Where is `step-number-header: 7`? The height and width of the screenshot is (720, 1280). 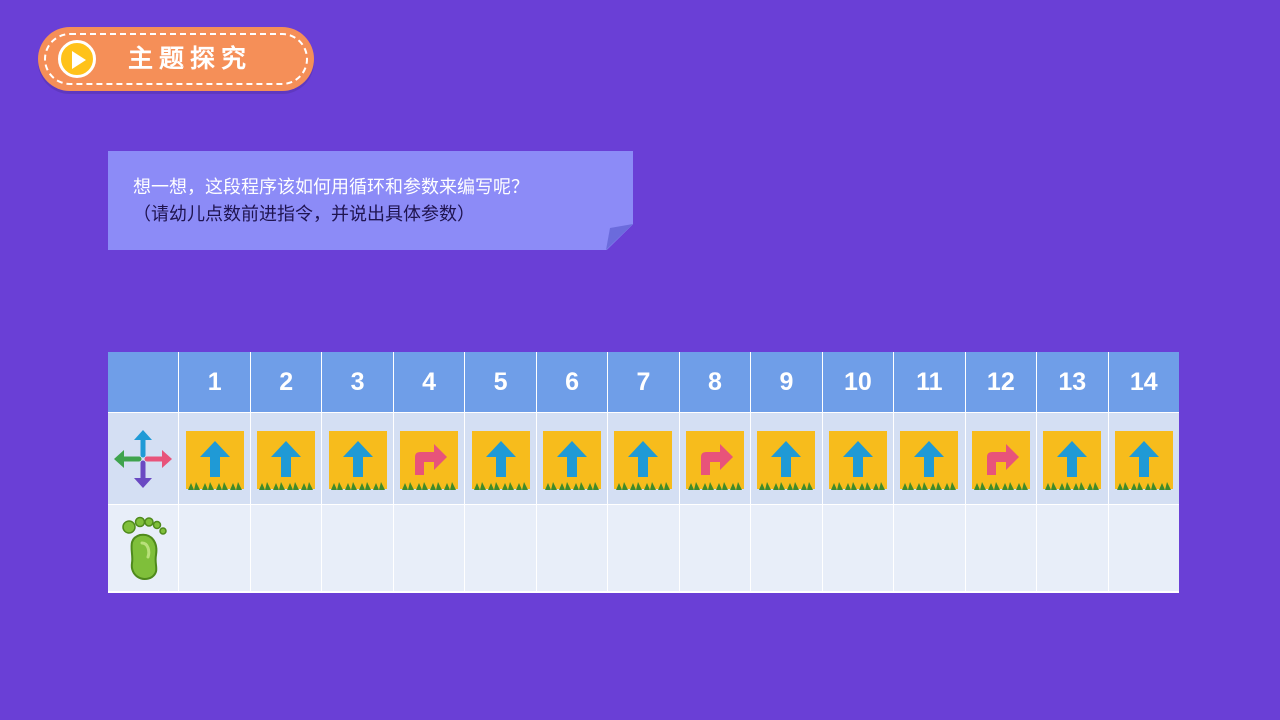 step-number-header: 7 is located at coordinates (643, 382).